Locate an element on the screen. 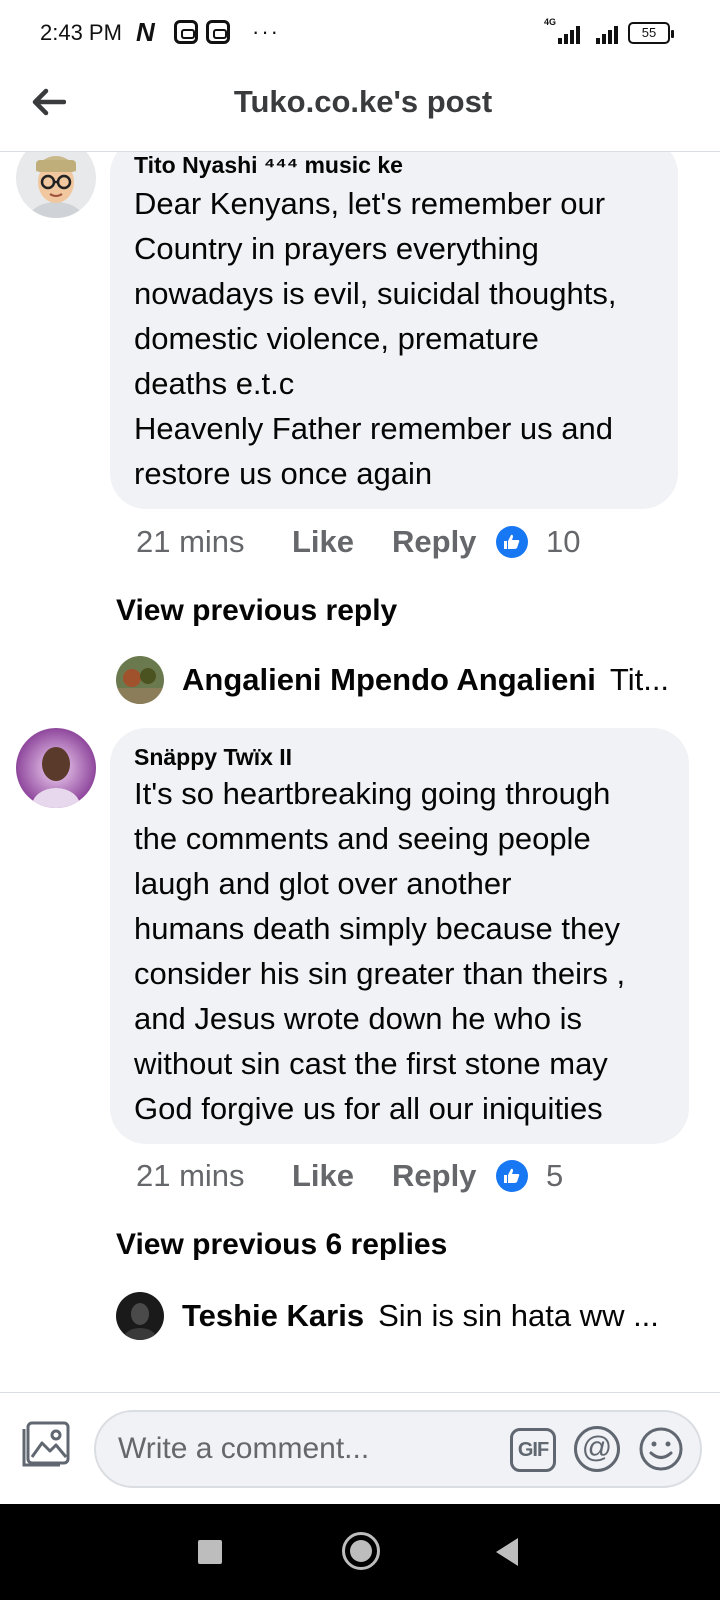 The height and width of the screenshot is (1600, 720). battery-icon: 55 is located at coordinates (651, 33).